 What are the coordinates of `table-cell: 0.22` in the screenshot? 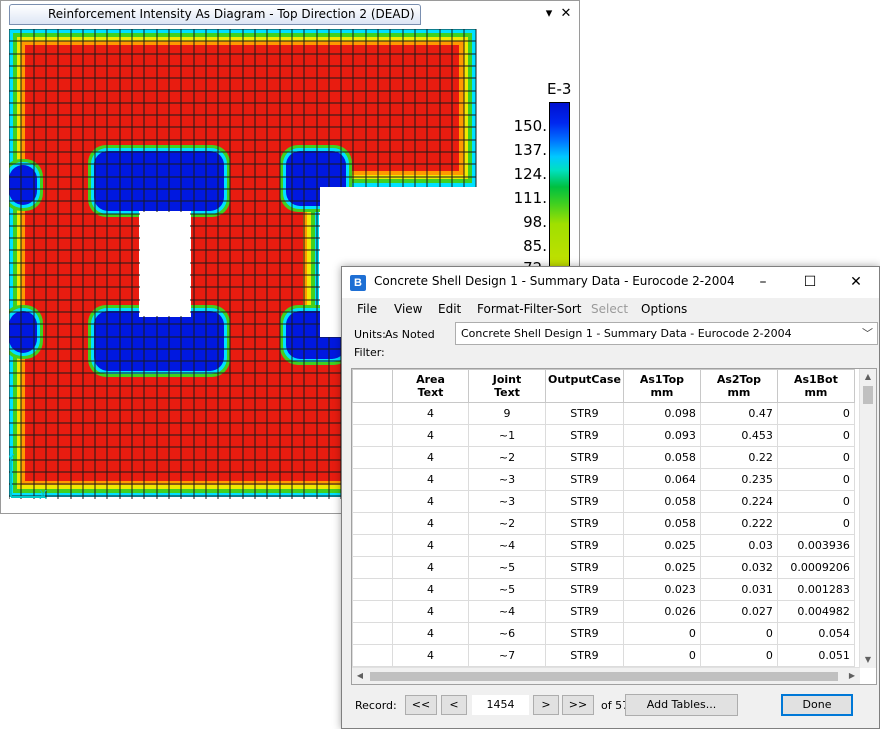 It's located at (738, 457).